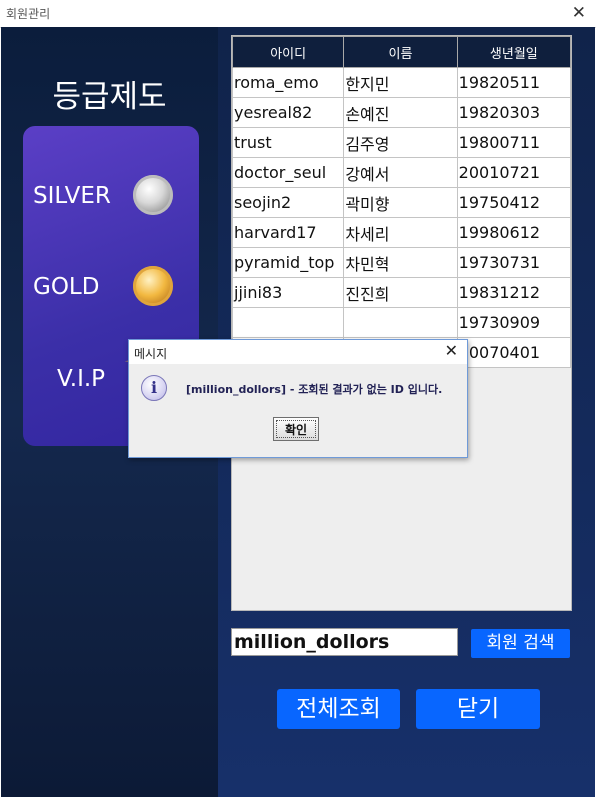  I want to click on table-row: pyramid_top 차민혁 19730731, so click(401, 262).